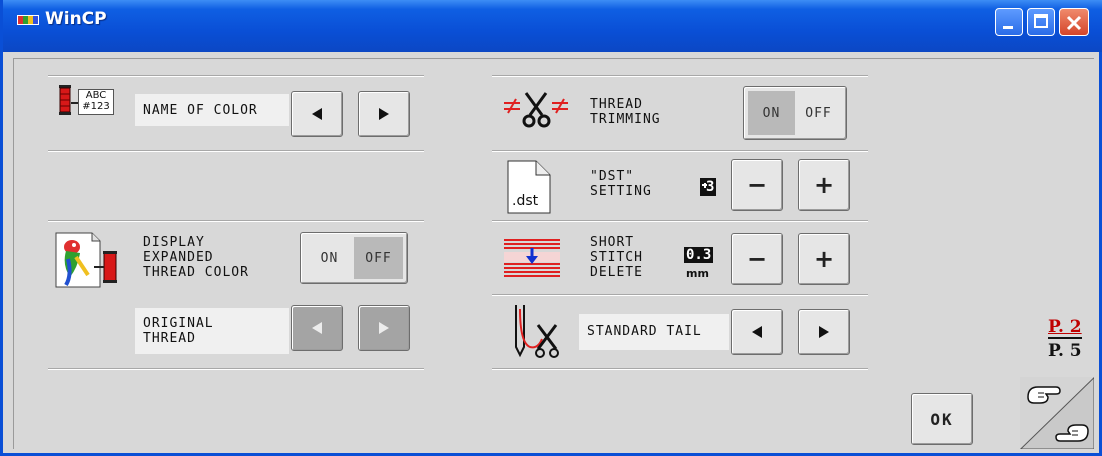  I want to click on maximize-icon, so click(1041, 21).